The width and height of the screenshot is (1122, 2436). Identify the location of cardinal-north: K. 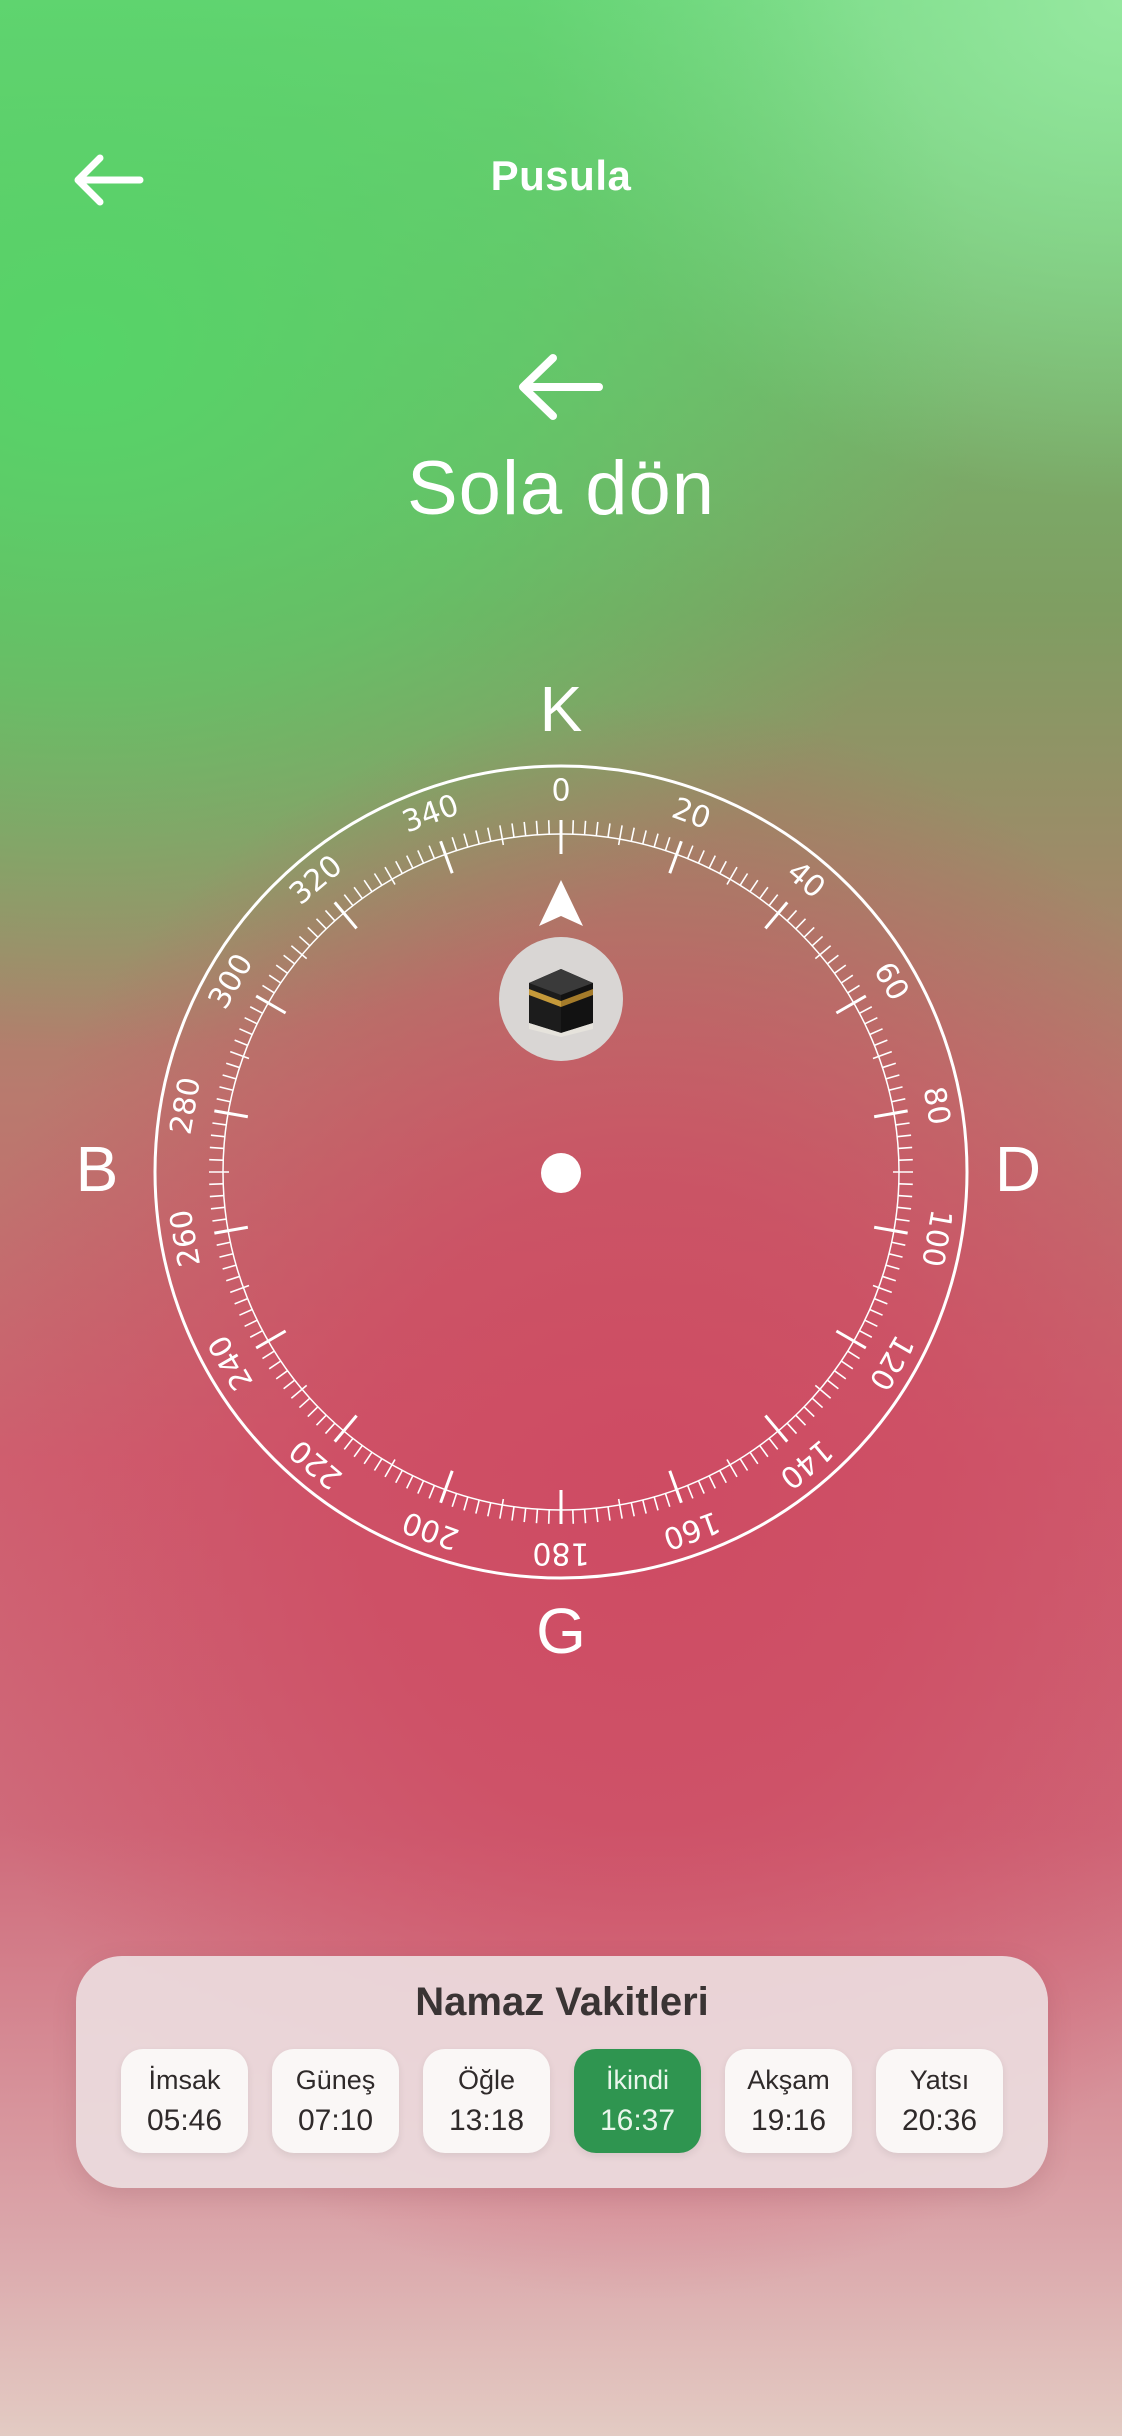
(561, 709).